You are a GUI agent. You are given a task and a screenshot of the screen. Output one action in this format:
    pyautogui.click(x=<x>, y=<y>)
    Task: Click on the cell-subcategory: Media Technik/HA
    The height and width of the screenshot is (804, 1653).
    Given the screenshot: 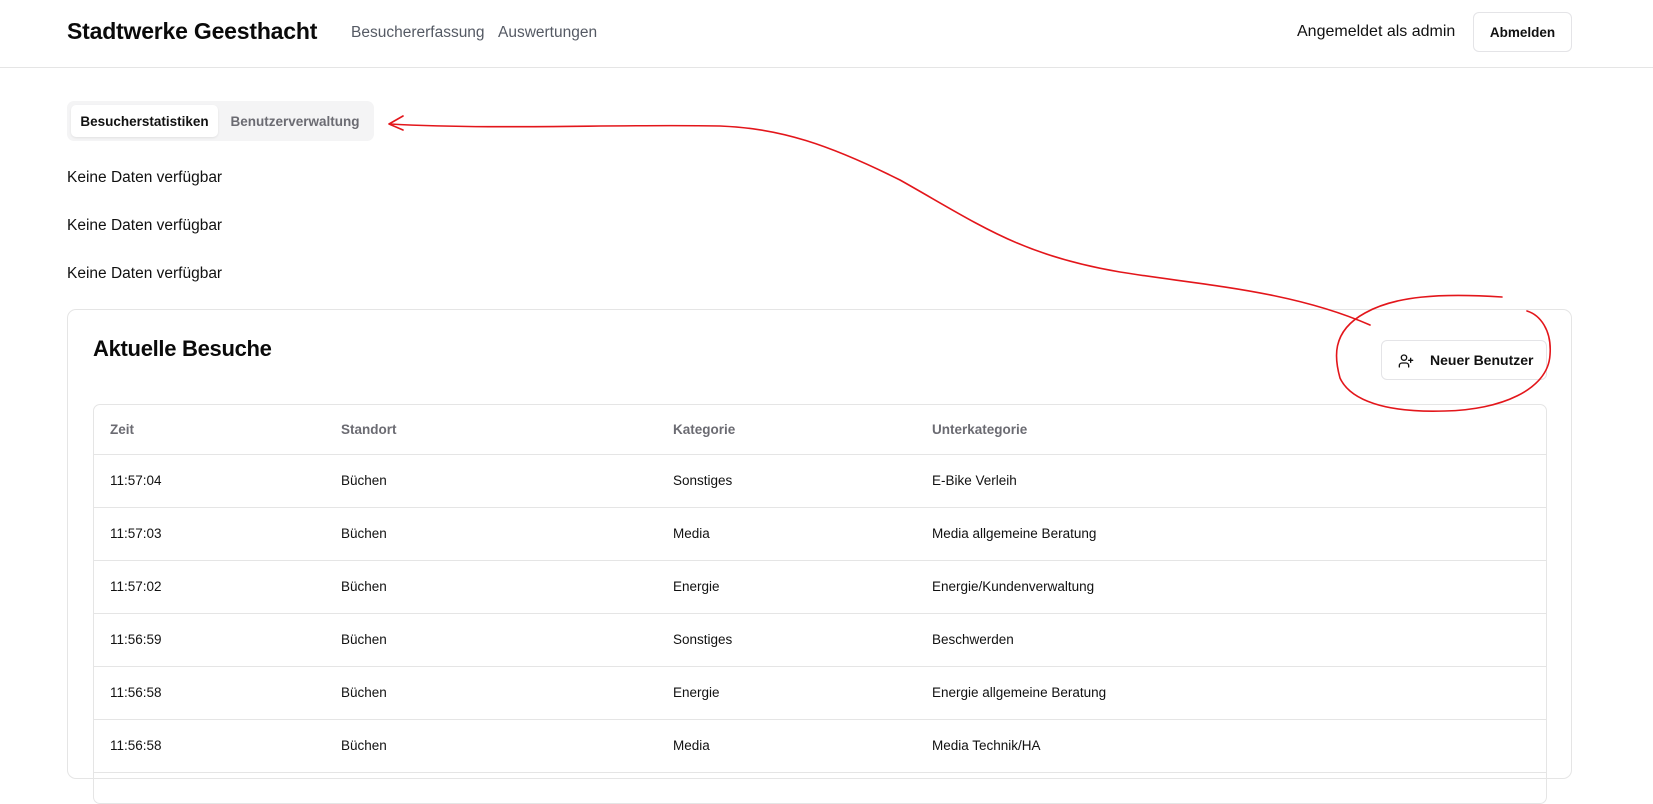 What is the action you would take?
    pyautogui.click(x=1231, y=746)
    